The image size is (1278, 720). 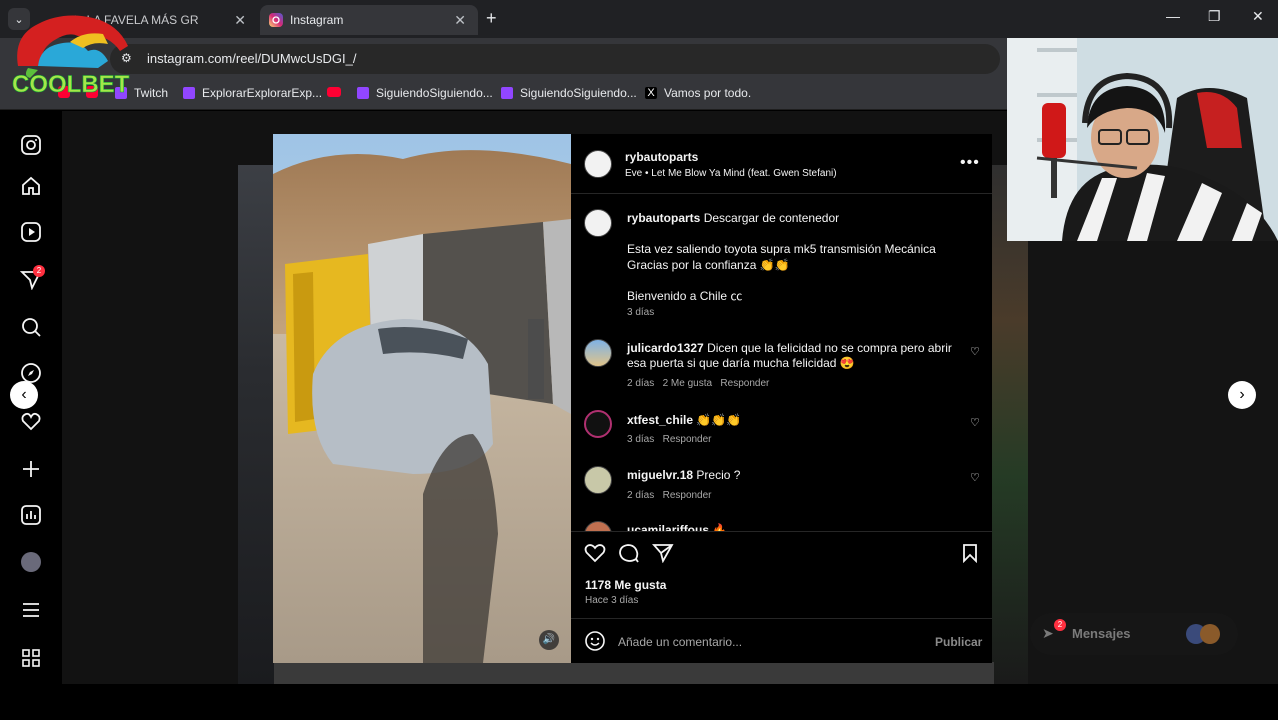 What do you see at coordinates (634, 673) in the screenshot?
I see `background-blur` at bounding box center [634, 673].